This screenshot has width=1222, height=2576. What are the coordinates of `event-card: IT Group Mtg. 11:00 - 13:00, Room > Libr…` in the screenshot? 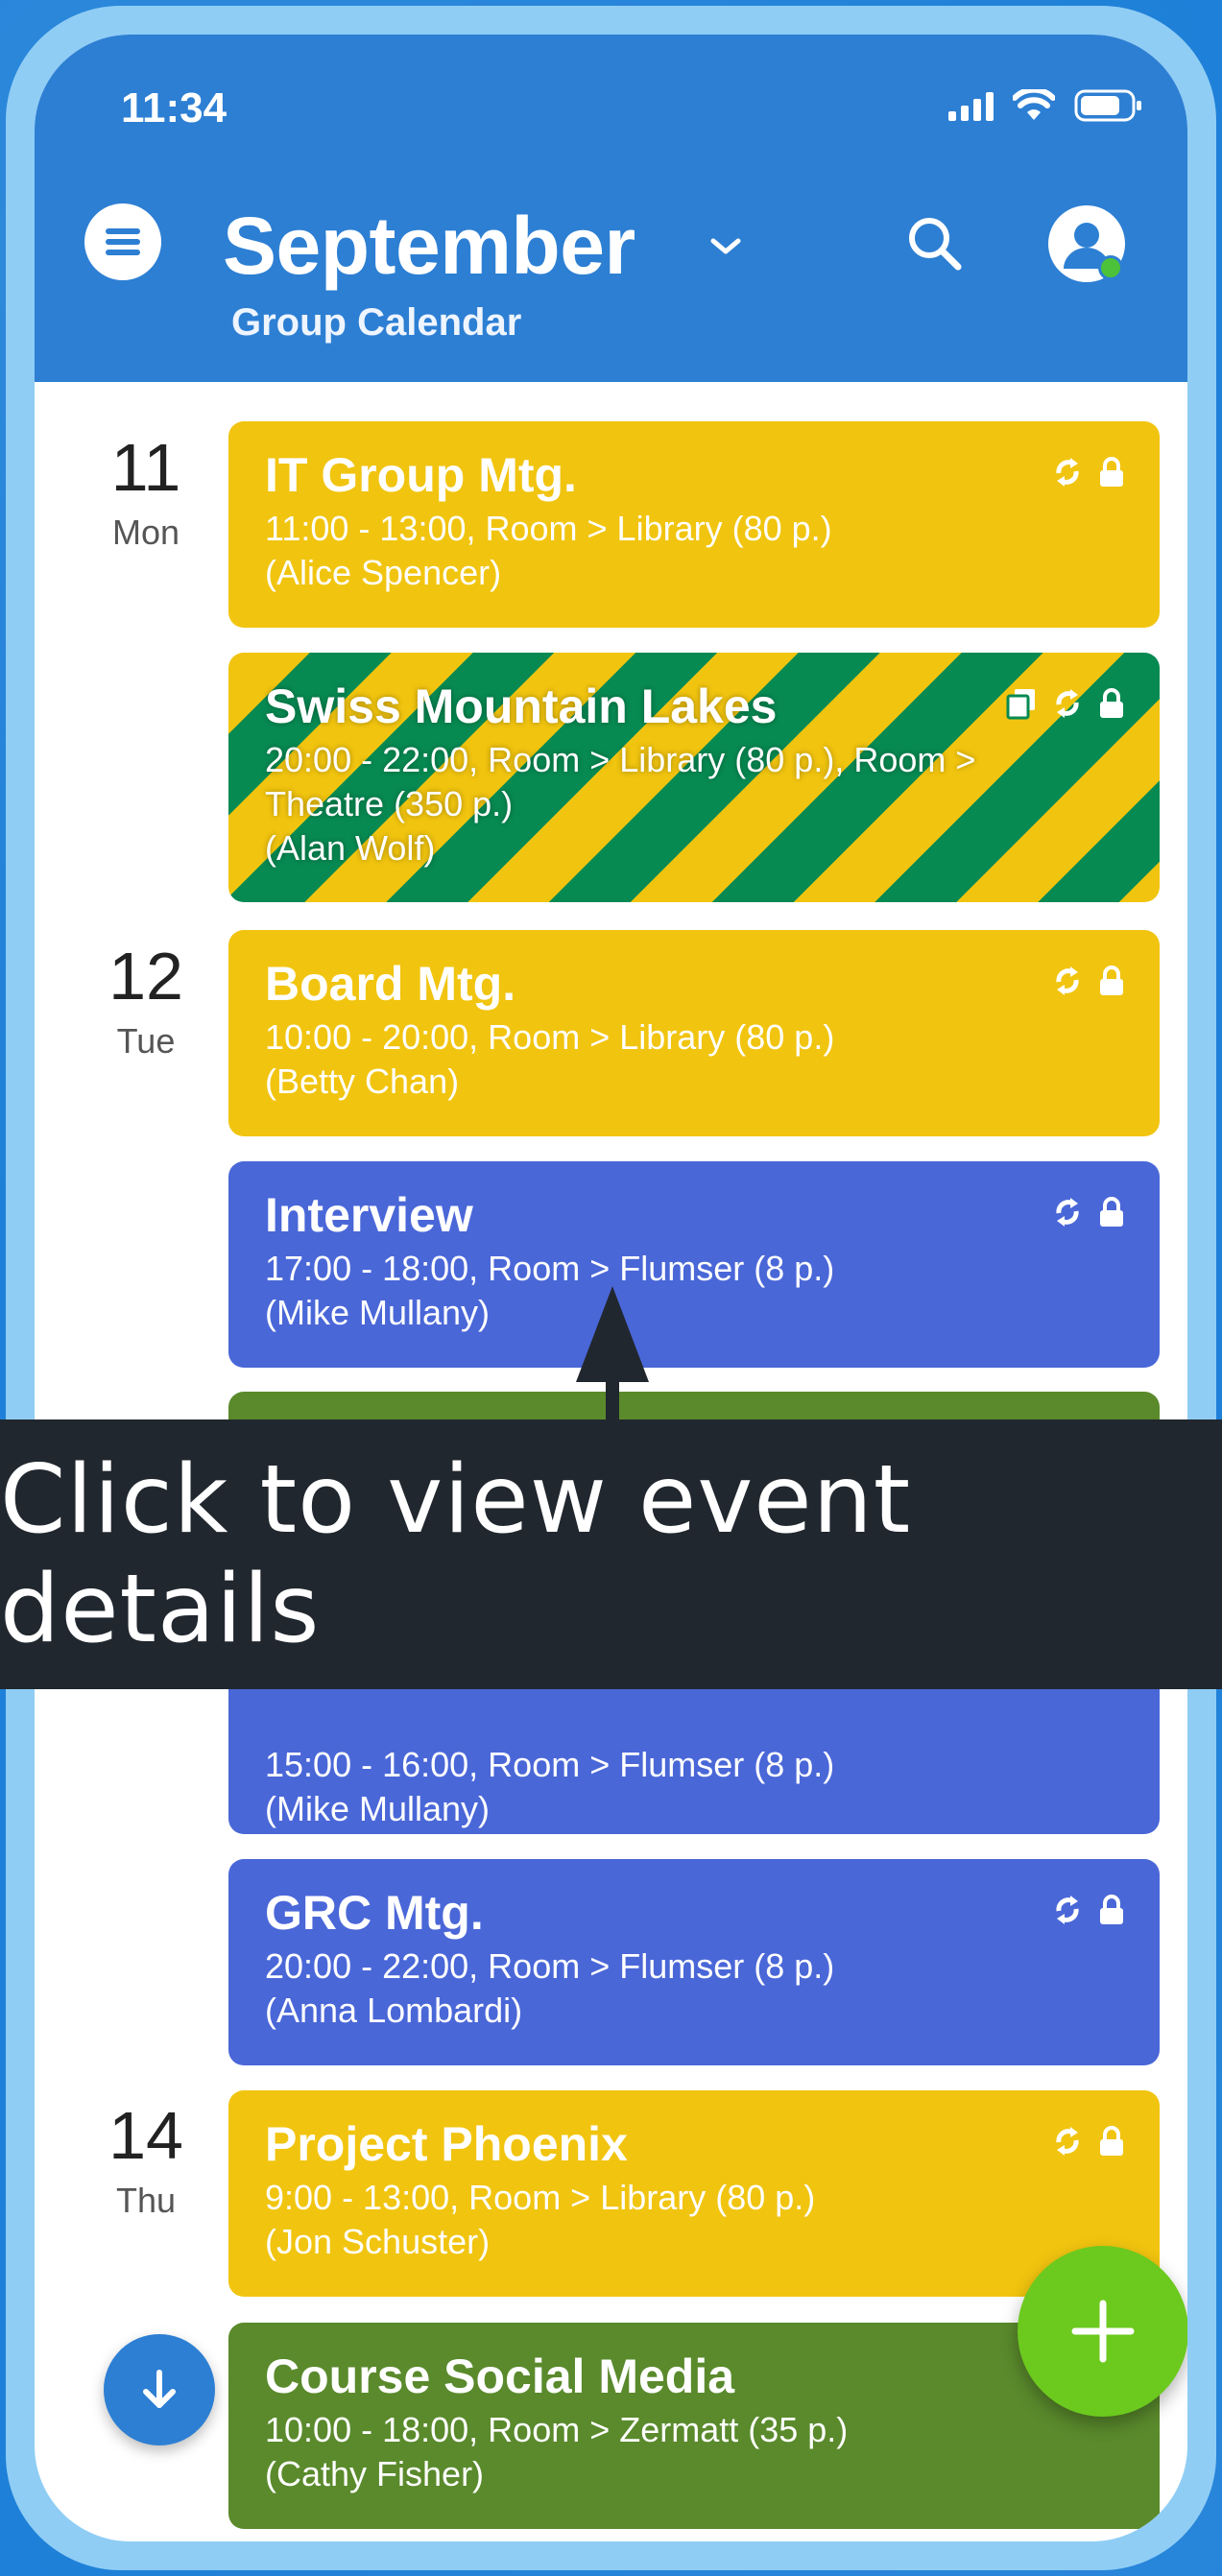 It's located at (694, 524).